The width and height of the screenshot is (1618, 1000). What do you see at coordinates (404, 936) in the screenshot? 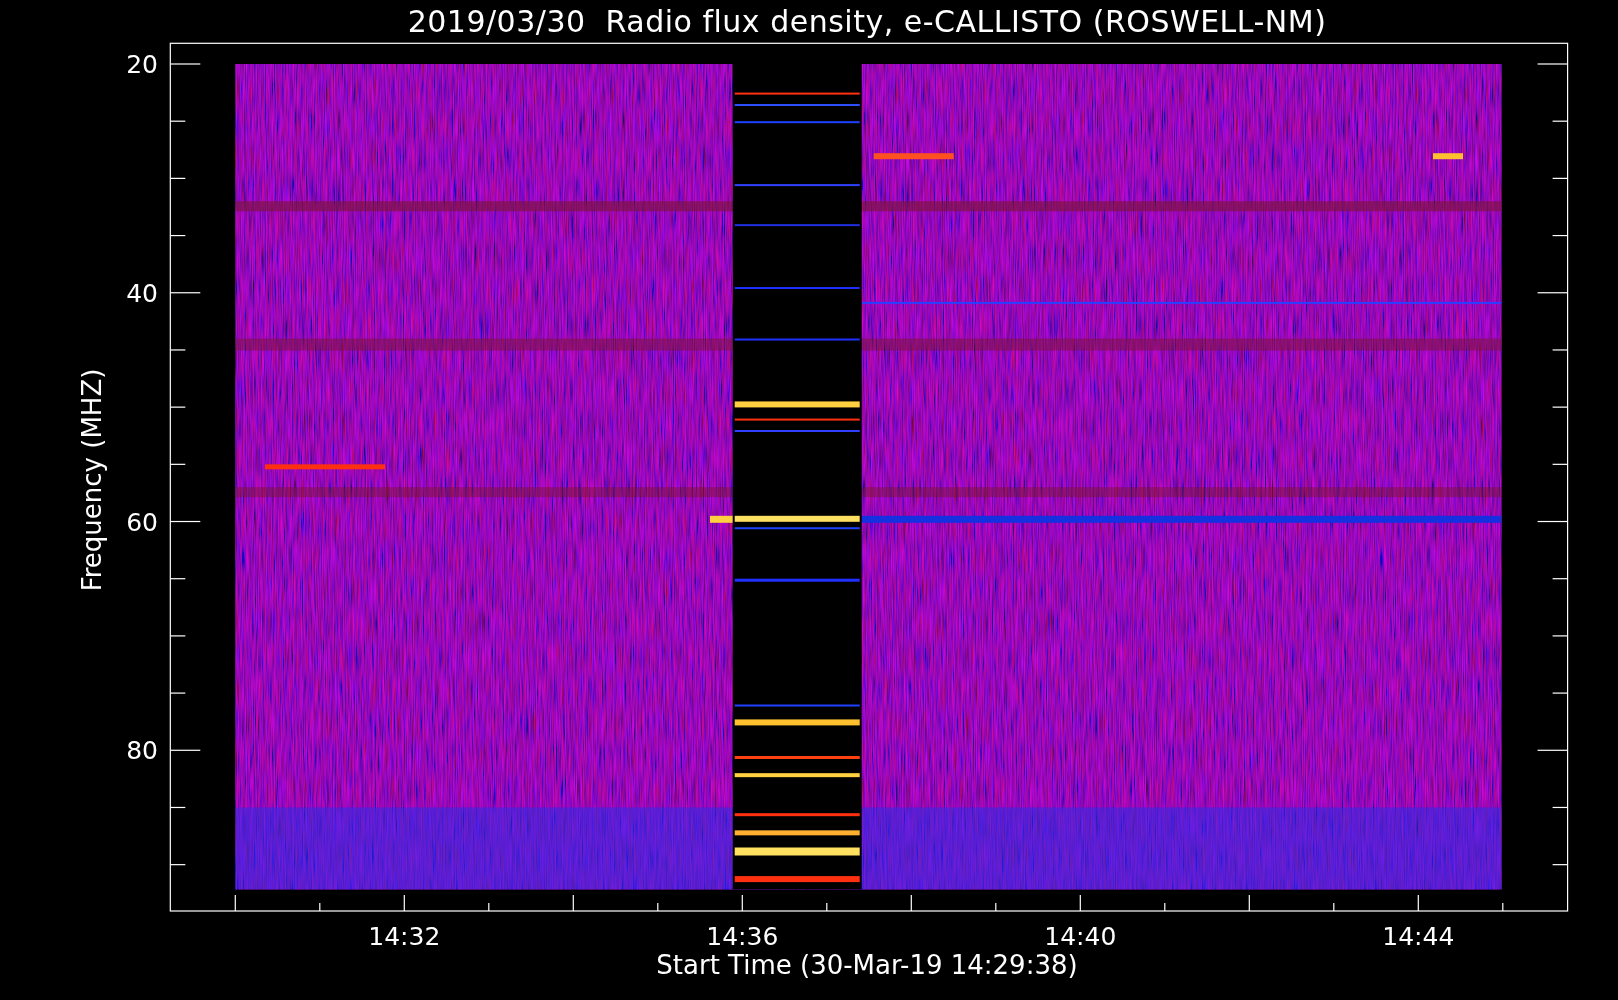
I see `x-tick-label: 14:32` at bounding box center [404, 936].